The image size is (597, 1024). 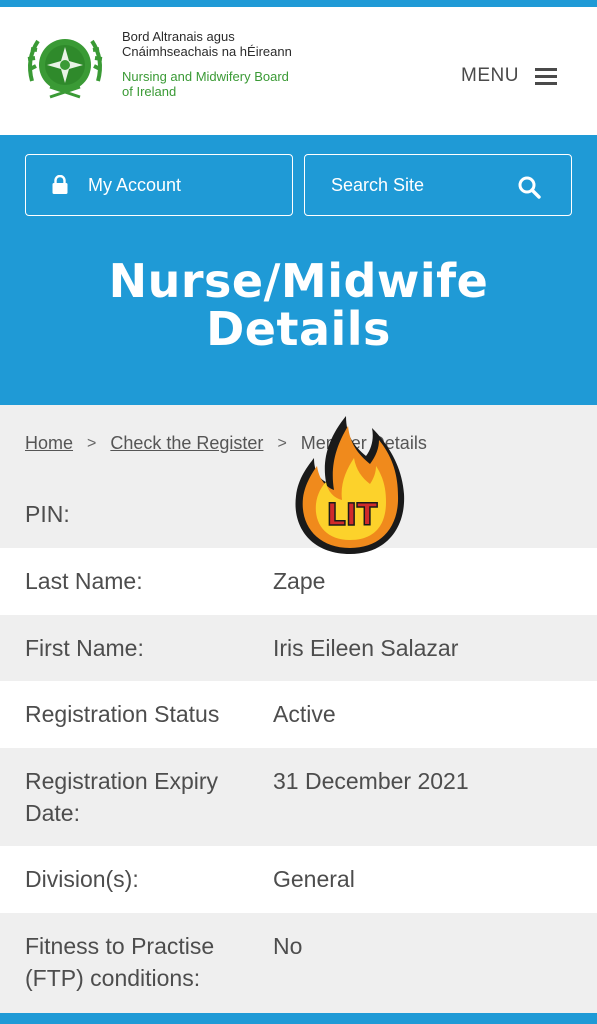 I want to click on table-row: First Name: Iris Eileen Salazar, so click(x=298, y=648).